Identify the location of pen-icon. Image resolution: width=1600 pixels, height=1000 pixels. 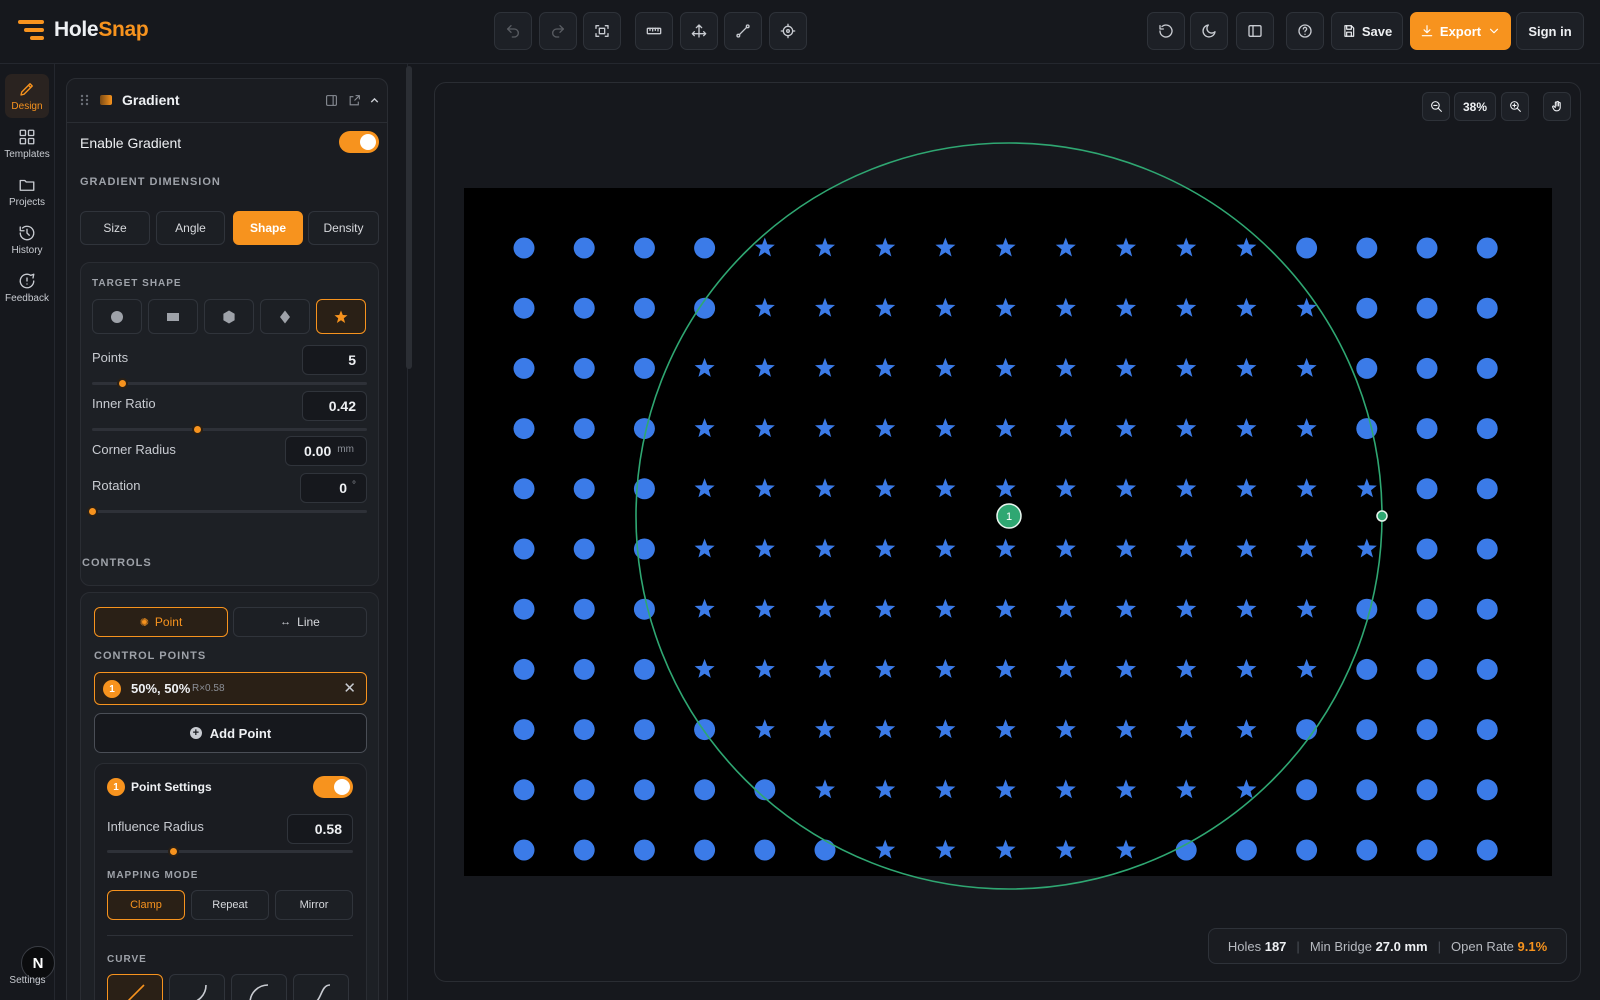
(26, 89).